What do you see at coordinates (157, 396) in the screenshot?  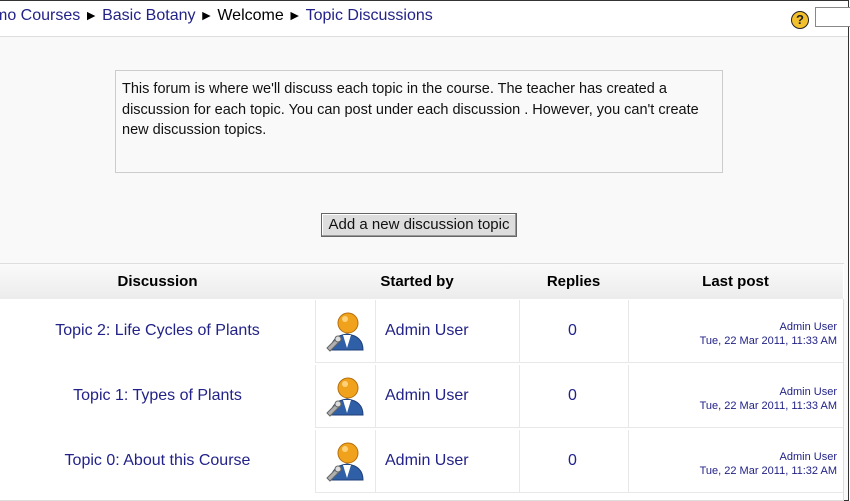 I see `discussion-link: Topic 1: Types of Plants` at bounding box center [157, 396].